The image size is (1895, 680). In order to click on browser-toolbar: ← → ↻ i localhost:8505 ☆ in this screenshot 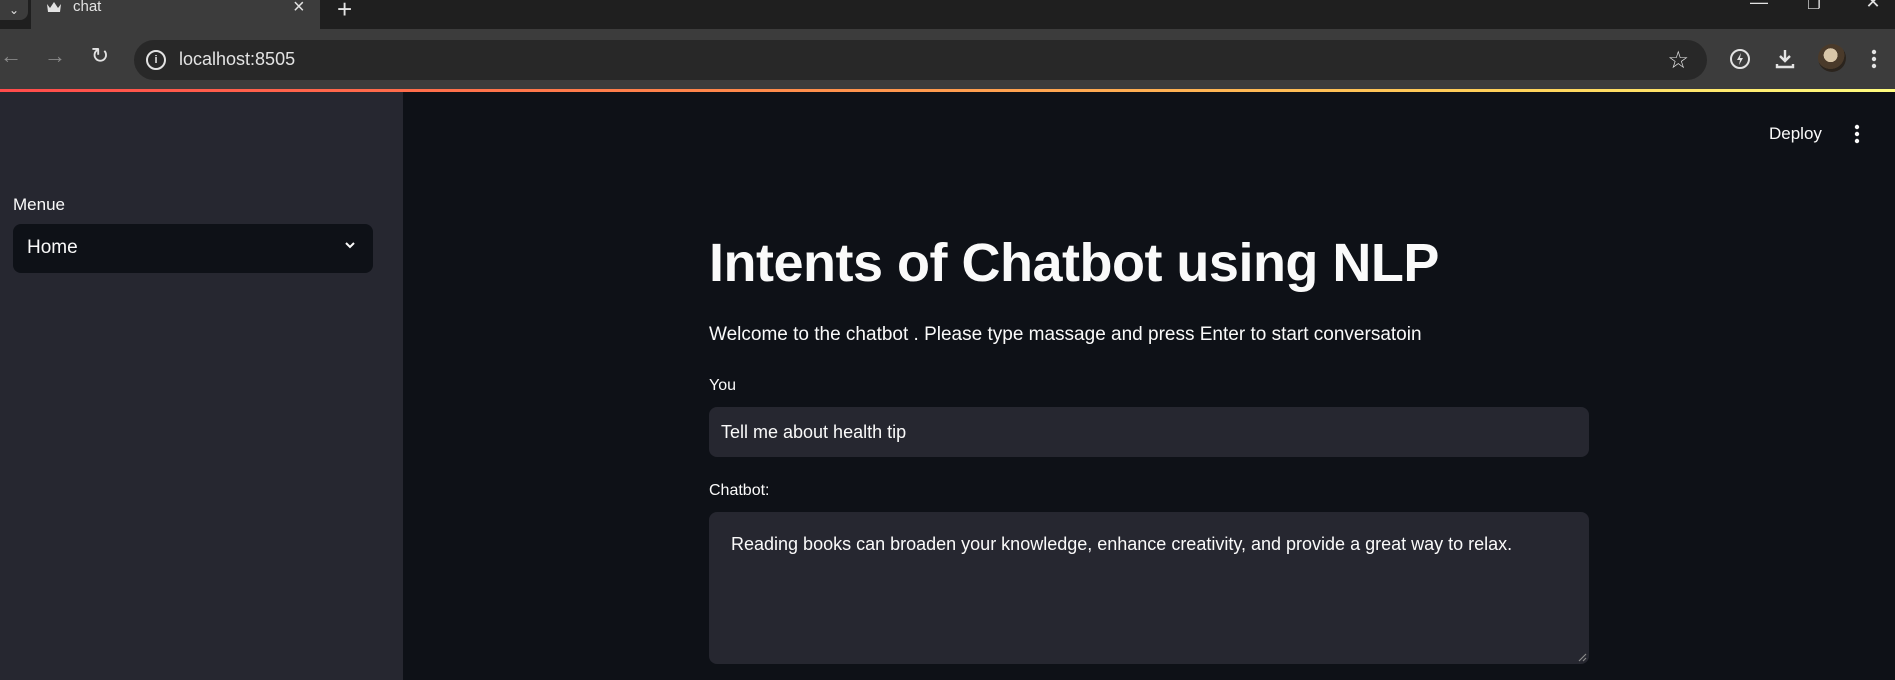, I will do `click(947, 59)`.